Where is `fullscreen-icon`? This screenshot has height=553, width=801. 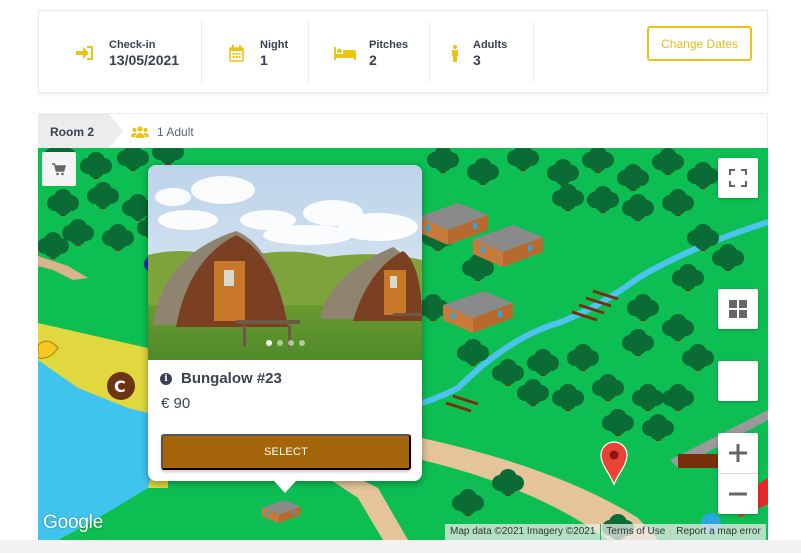
fullscreen-icon is located at coordinates (738, 178).